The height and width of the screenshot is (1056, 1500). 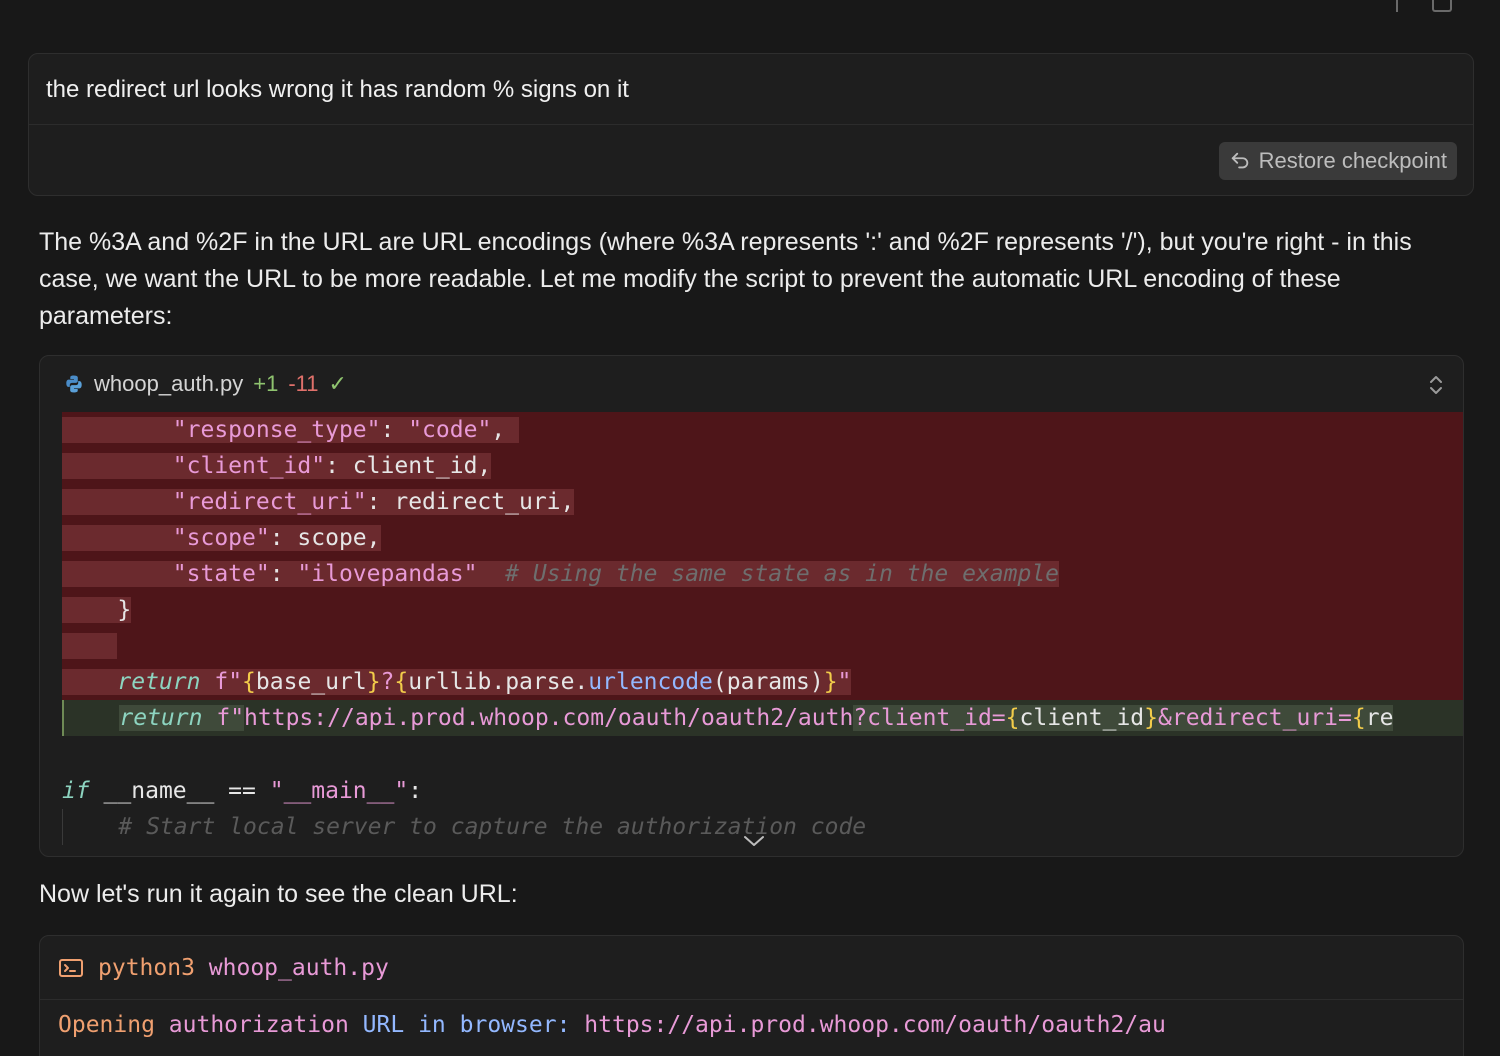 I want to click on code-line-removed: "client_id": client_id,, so click(x=762, y=466).